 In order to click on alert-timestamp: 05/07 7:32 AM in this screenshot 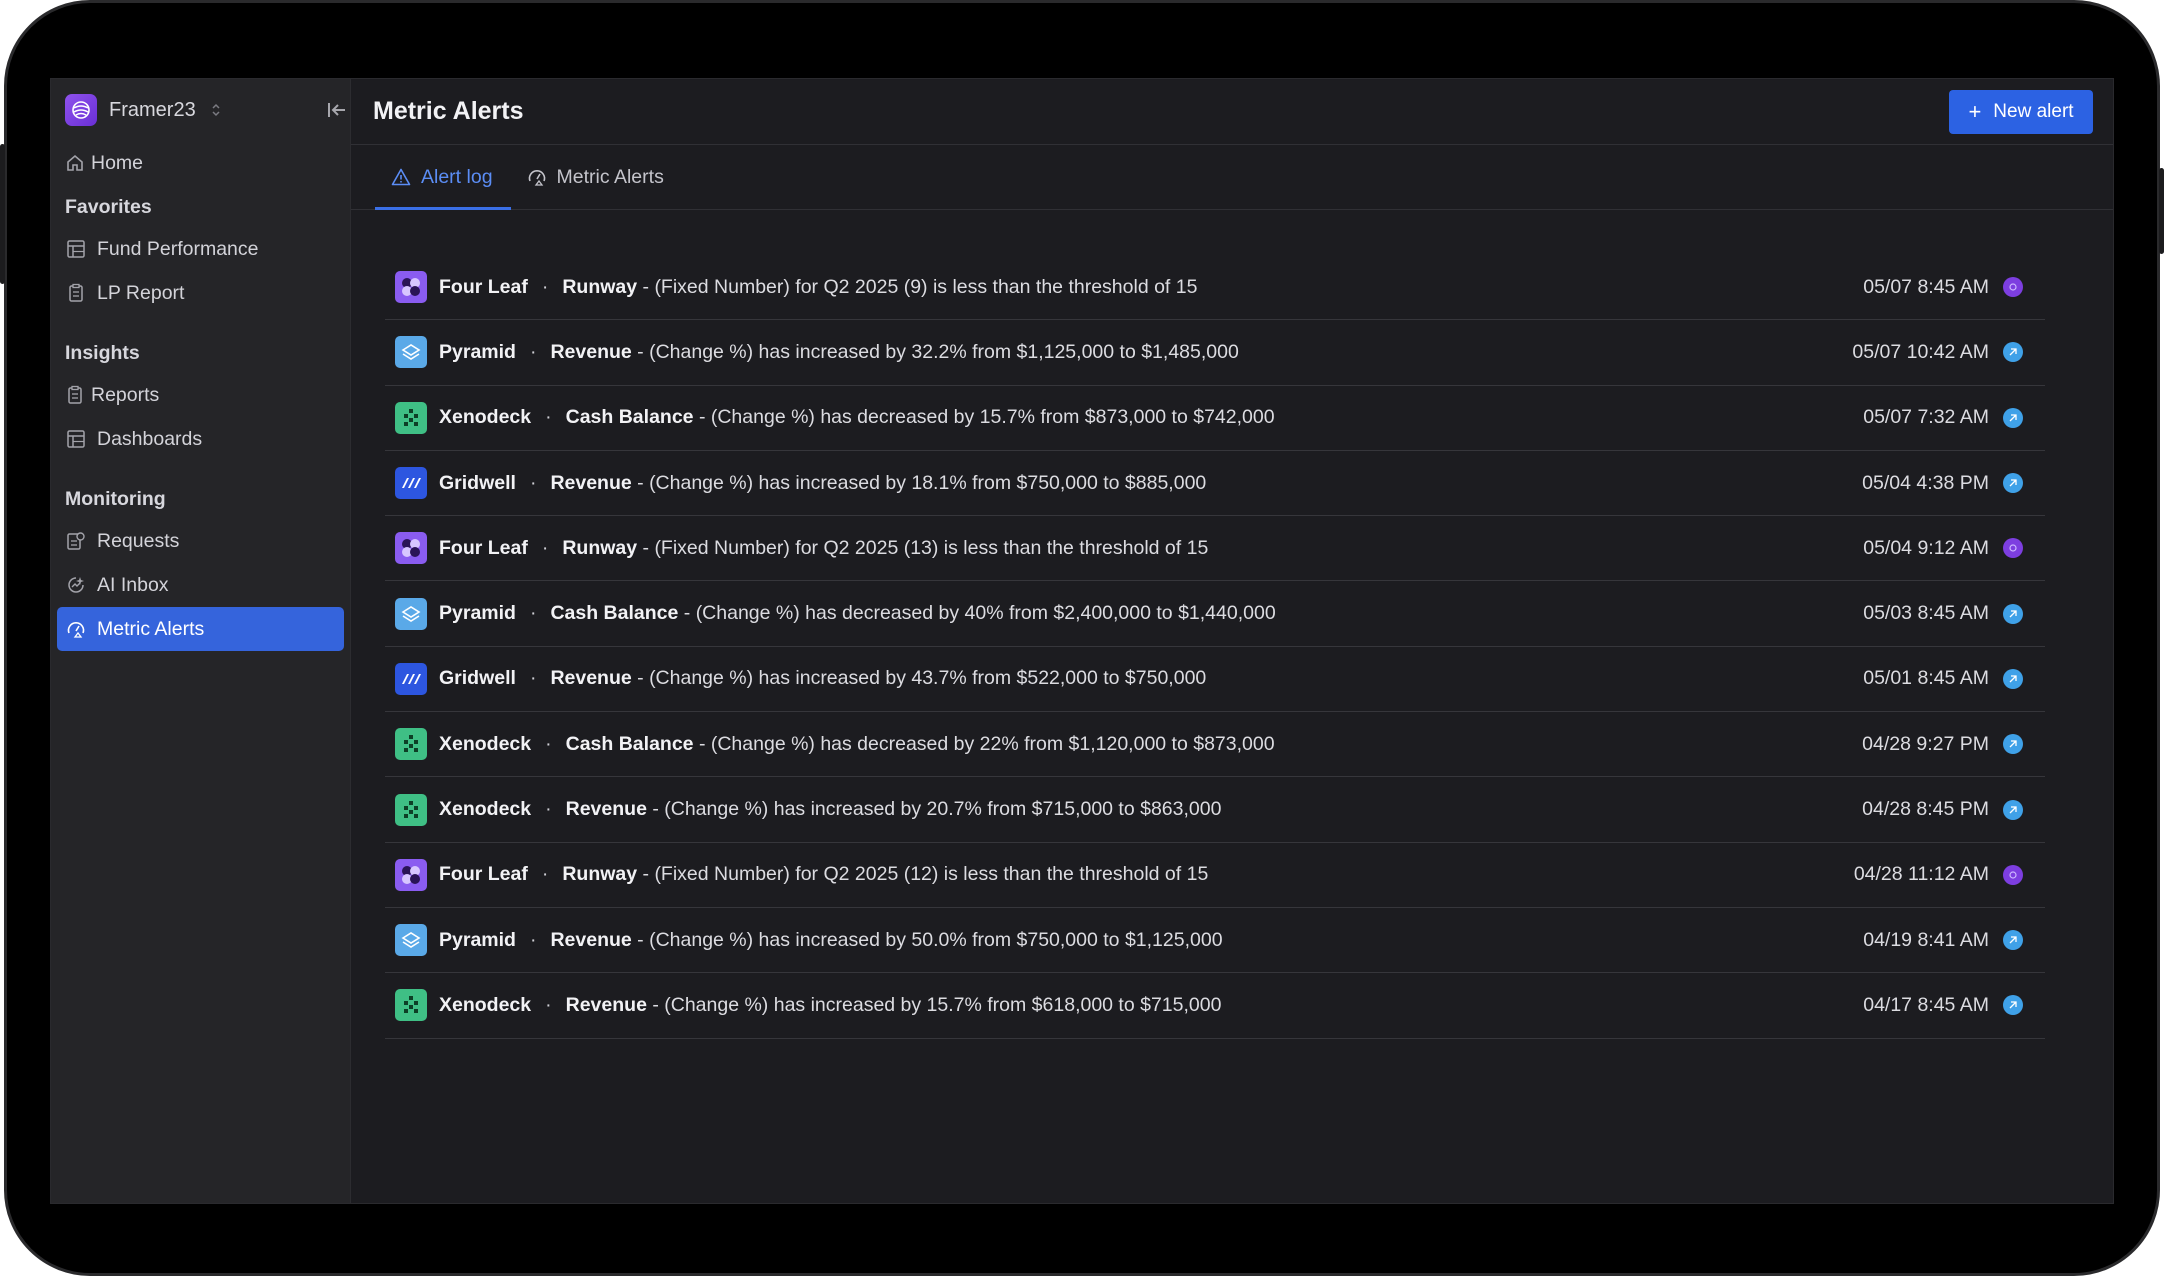, I will do `click(1926, 417)`.